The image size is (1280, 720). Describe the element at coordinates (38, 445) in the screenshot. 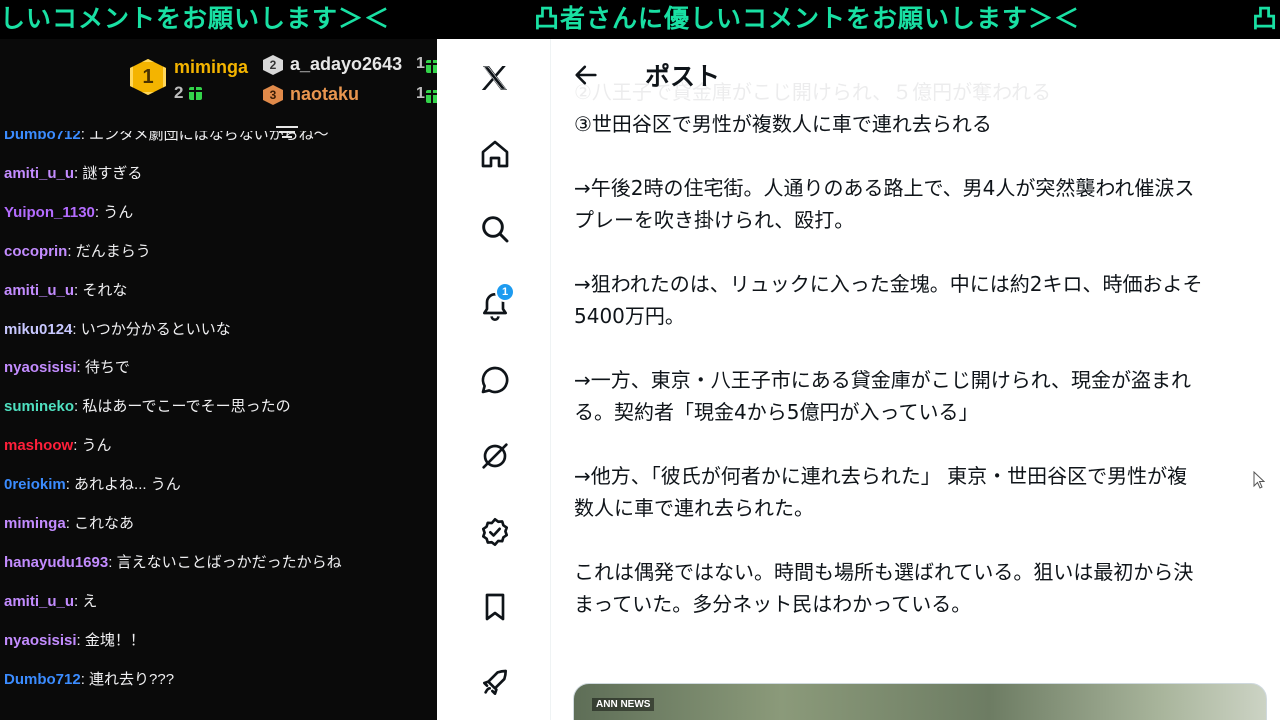

I see `chat-username: mashoow` at that location.